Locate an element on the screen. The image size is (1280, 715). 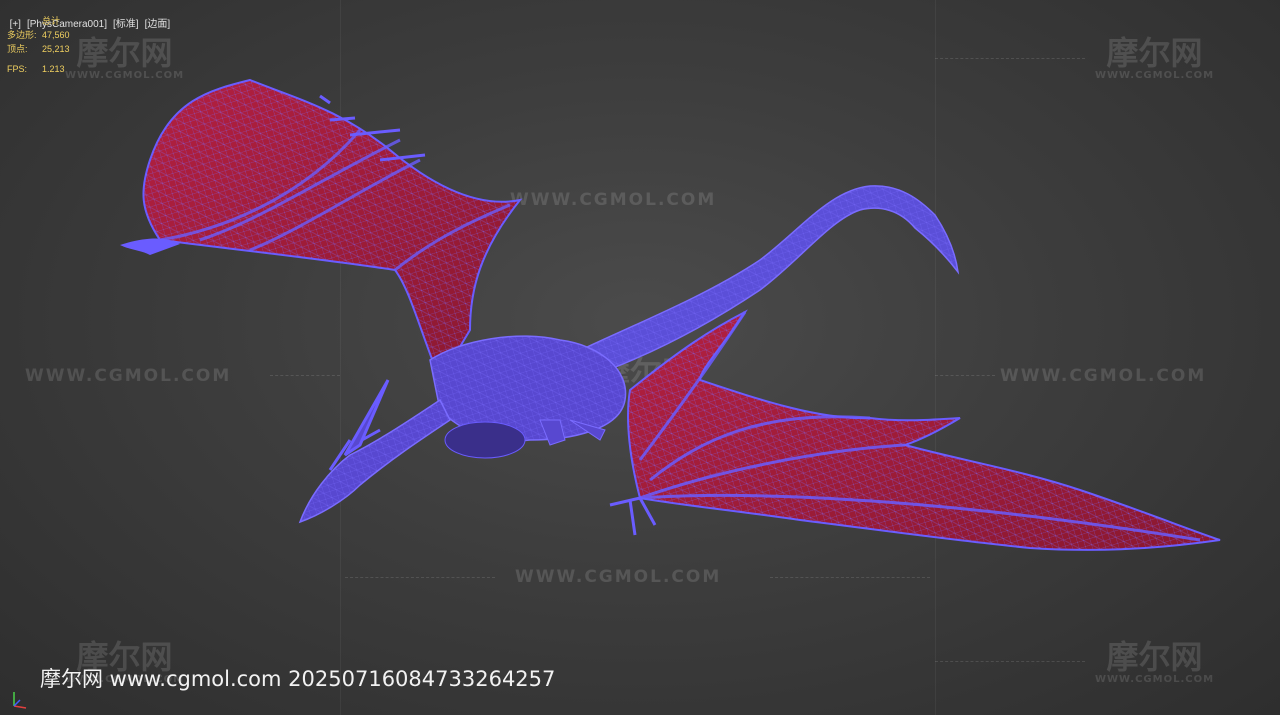
fps-value: 1.213 is located at coordinates (53, 69).